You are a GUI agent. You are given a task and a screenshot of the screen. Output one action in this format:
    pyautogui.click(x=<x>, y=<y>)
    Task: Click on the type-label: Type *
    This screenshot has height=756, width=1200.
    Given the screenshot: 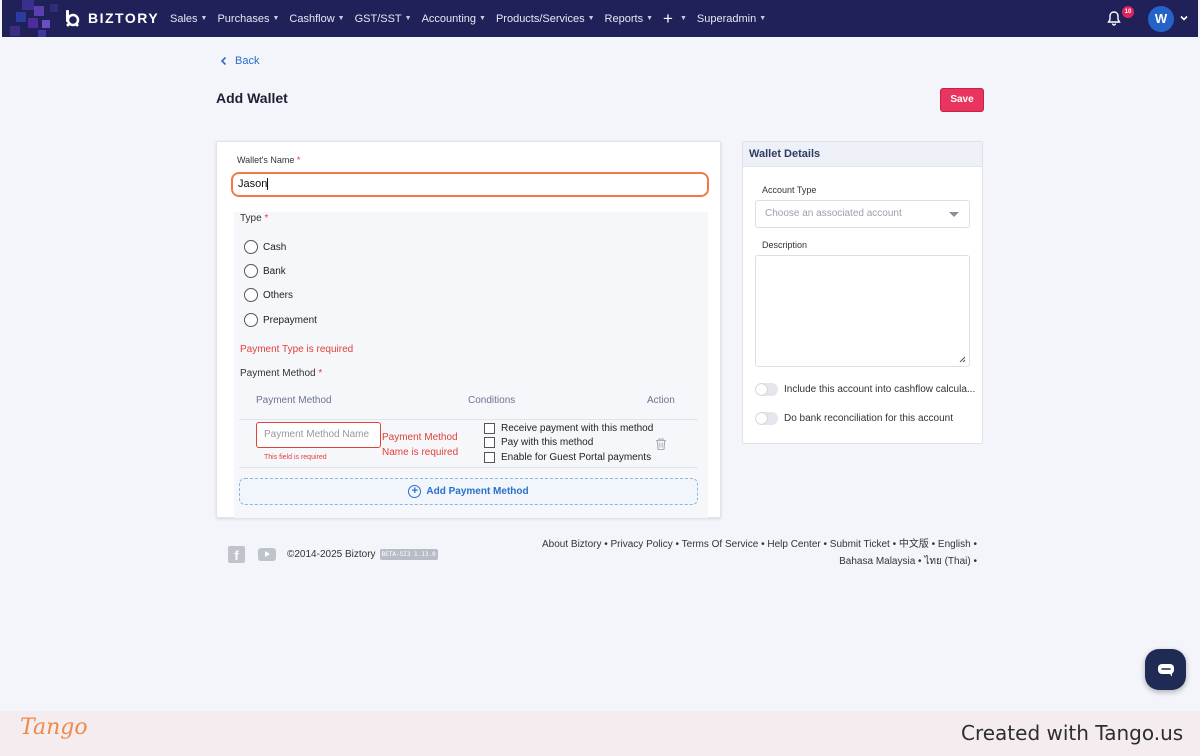 What is the action you would take?
    pyautogui.click(x=254, y=218)
    